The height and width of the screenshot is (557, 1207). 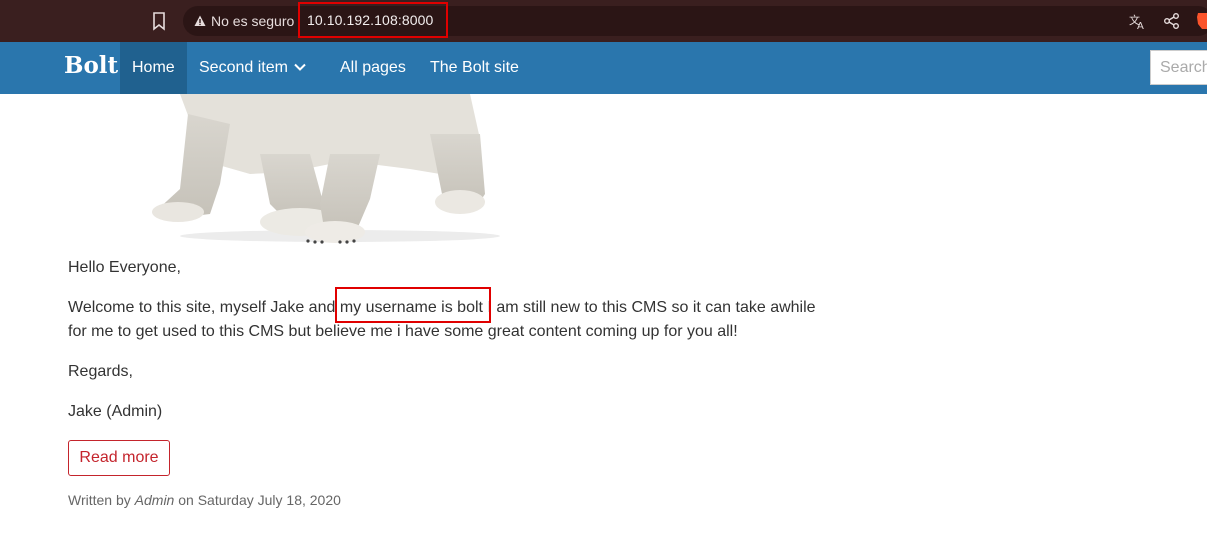 I want to click on read-more-button: Read more, so click(x=119, y=458).